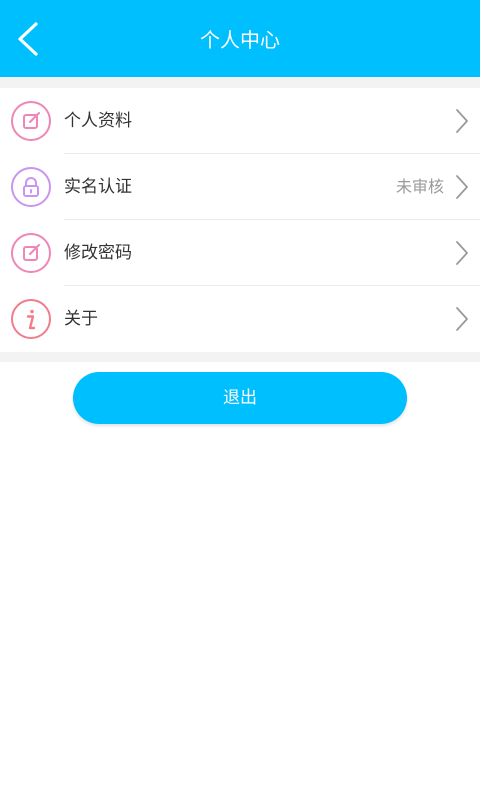 This screenshot has height=800, width=480. I want to click on menu-item-change-password: 修改密码, so click(240, 253).